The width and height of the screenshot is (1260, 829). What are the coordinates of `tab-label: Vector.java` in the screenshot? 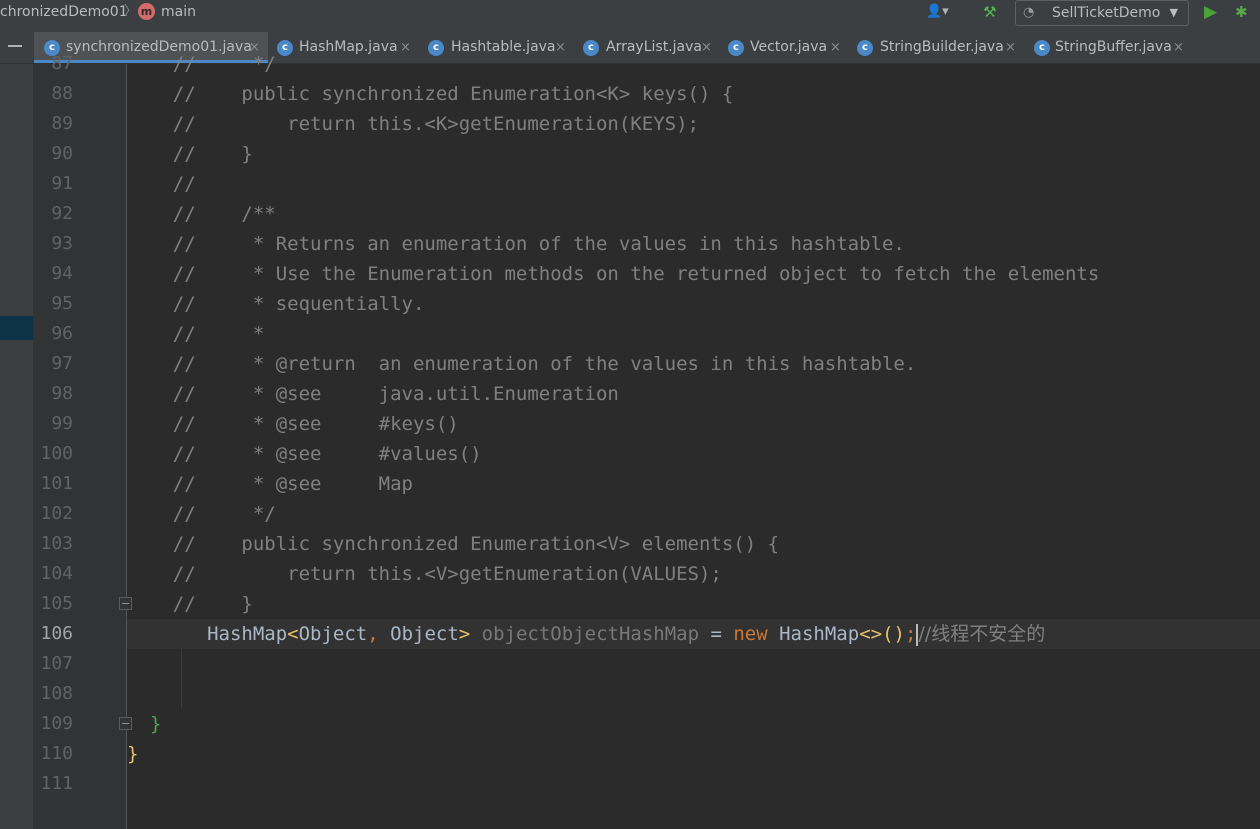 It's located at (789, 47).